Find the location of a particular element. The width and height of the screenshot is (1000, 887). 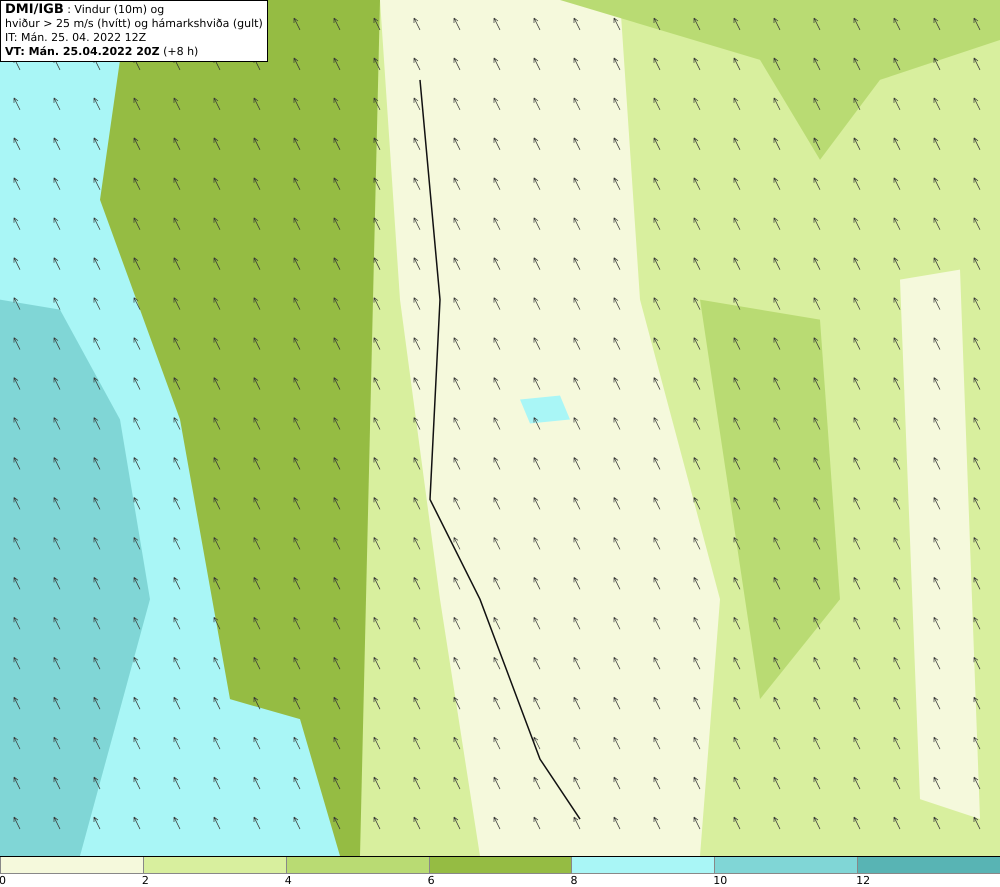

map-title: DMI/IGB : Vindur (10m) og is located at coordinates (85, 10).